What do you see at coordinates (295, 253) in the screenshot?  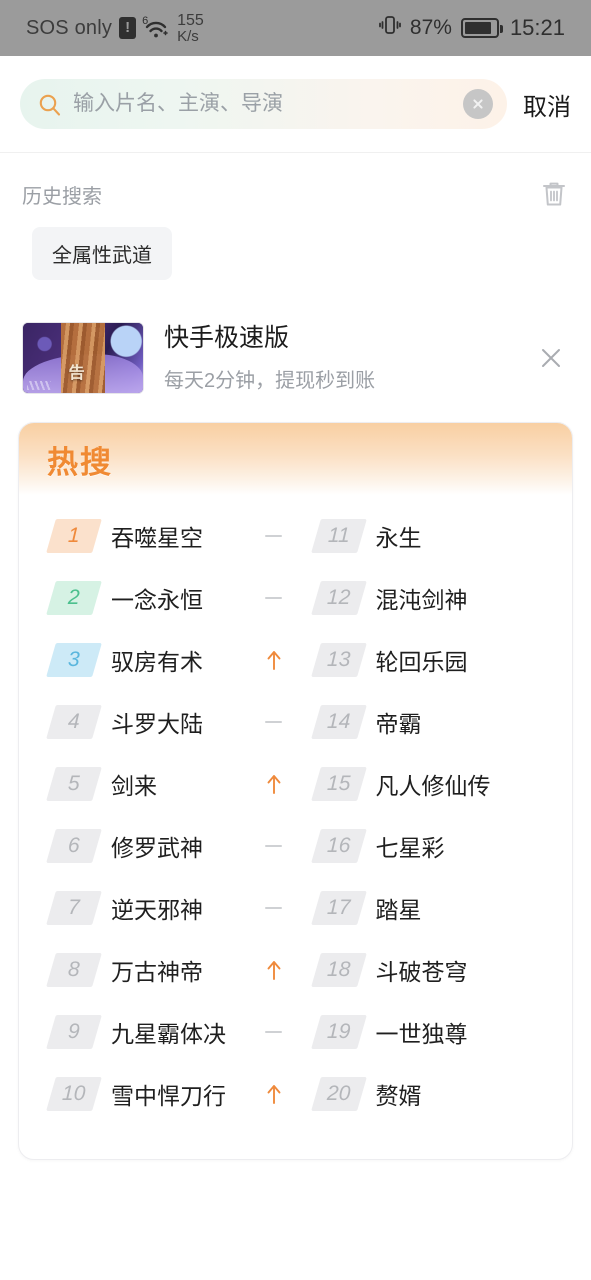 I see `search-history-tags: 全属性武道` at bounding box center [295, 253].